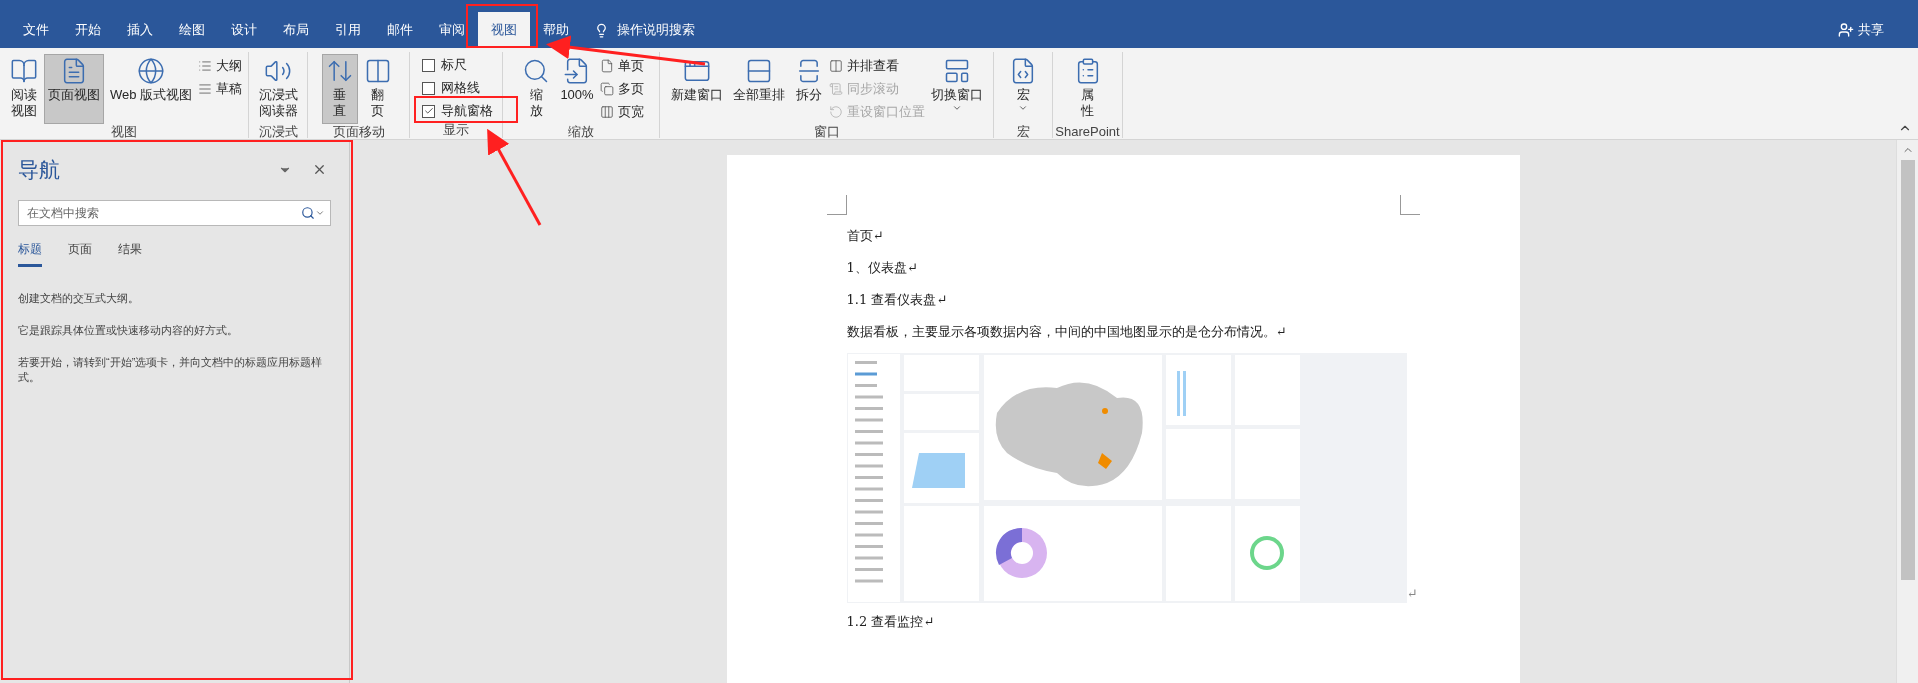 The width and height of the screenshot is (1918, 683). What do you see at coordinates (606, 65) in the screenshot?
I see `page-icon` at bounding box center [606, 65].